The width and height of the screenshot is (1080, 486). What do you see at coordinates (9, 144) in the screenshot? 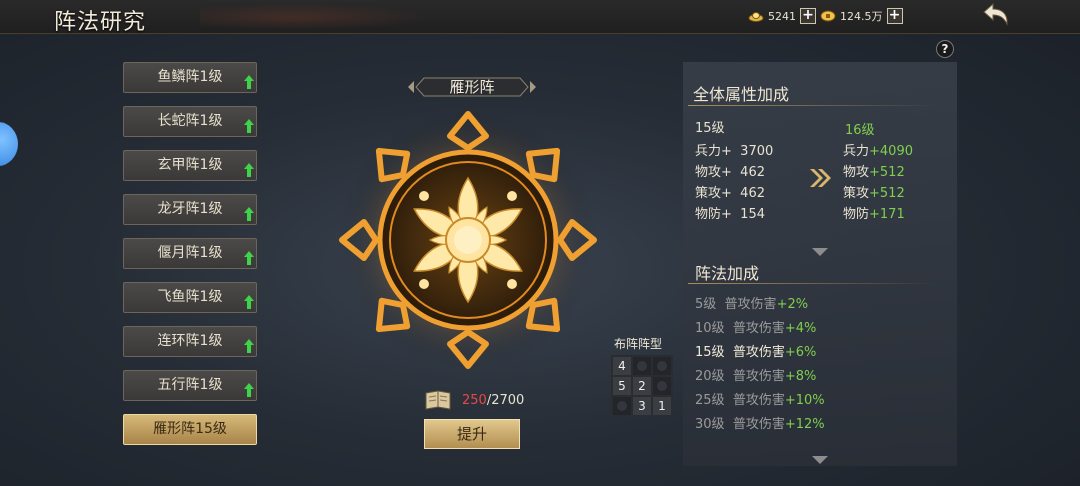
I see `floating-menu-button` at bounding box center [9, 144].